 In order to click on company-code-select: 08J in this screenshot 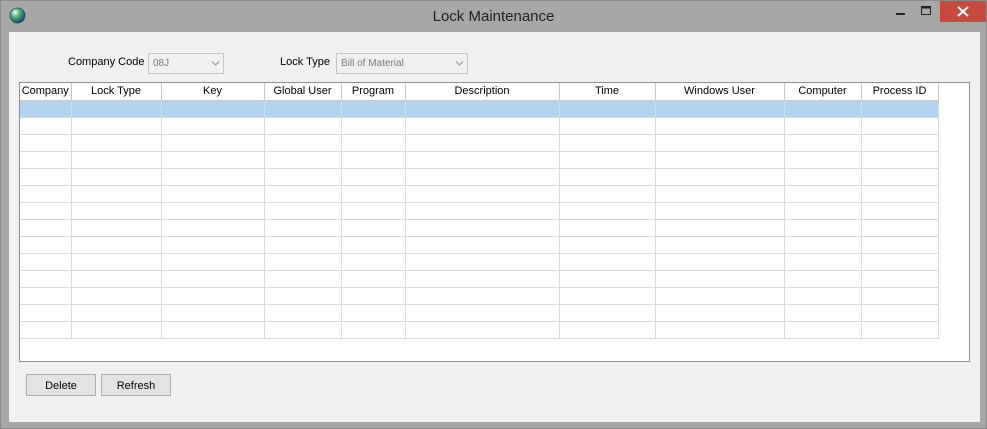, I will do `click(186, 63)`.